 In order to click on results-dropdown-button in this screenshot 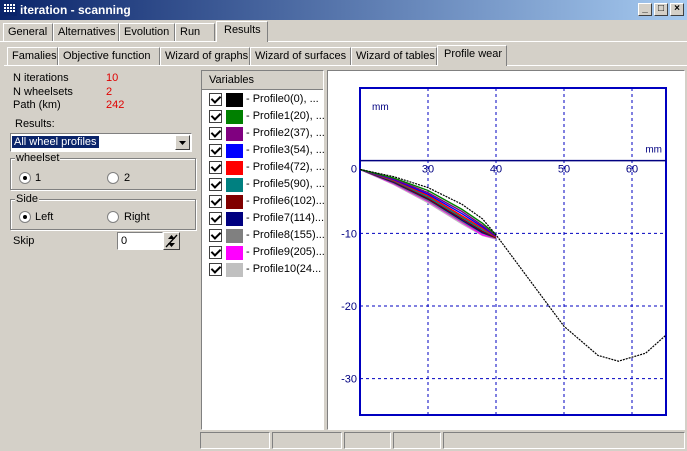, I will do `click(182, 142)`.